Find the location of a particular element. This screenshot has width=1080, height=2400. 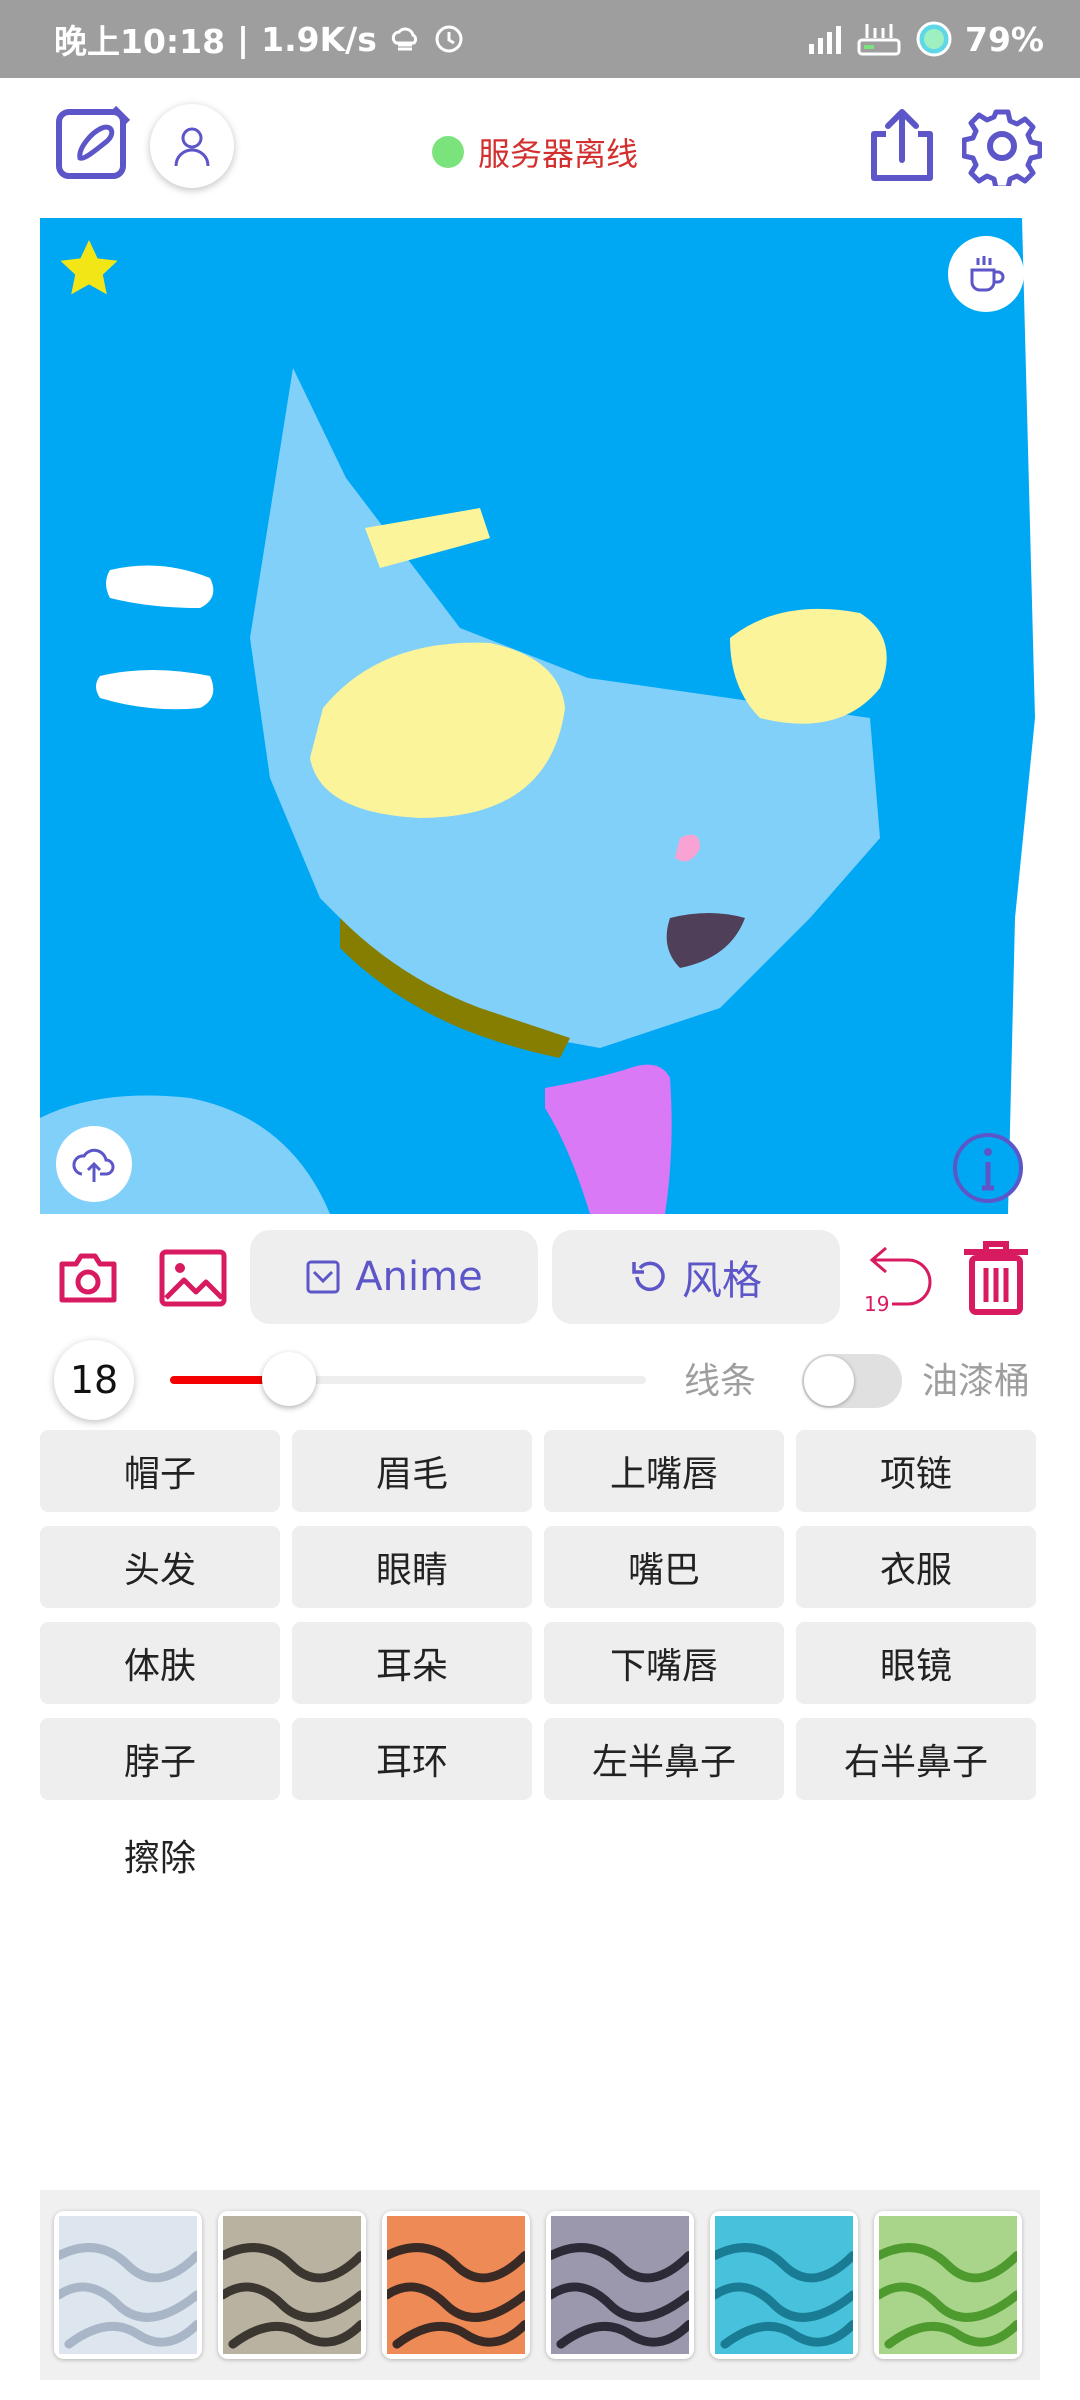

account-button is located at coordinates (192, 146).